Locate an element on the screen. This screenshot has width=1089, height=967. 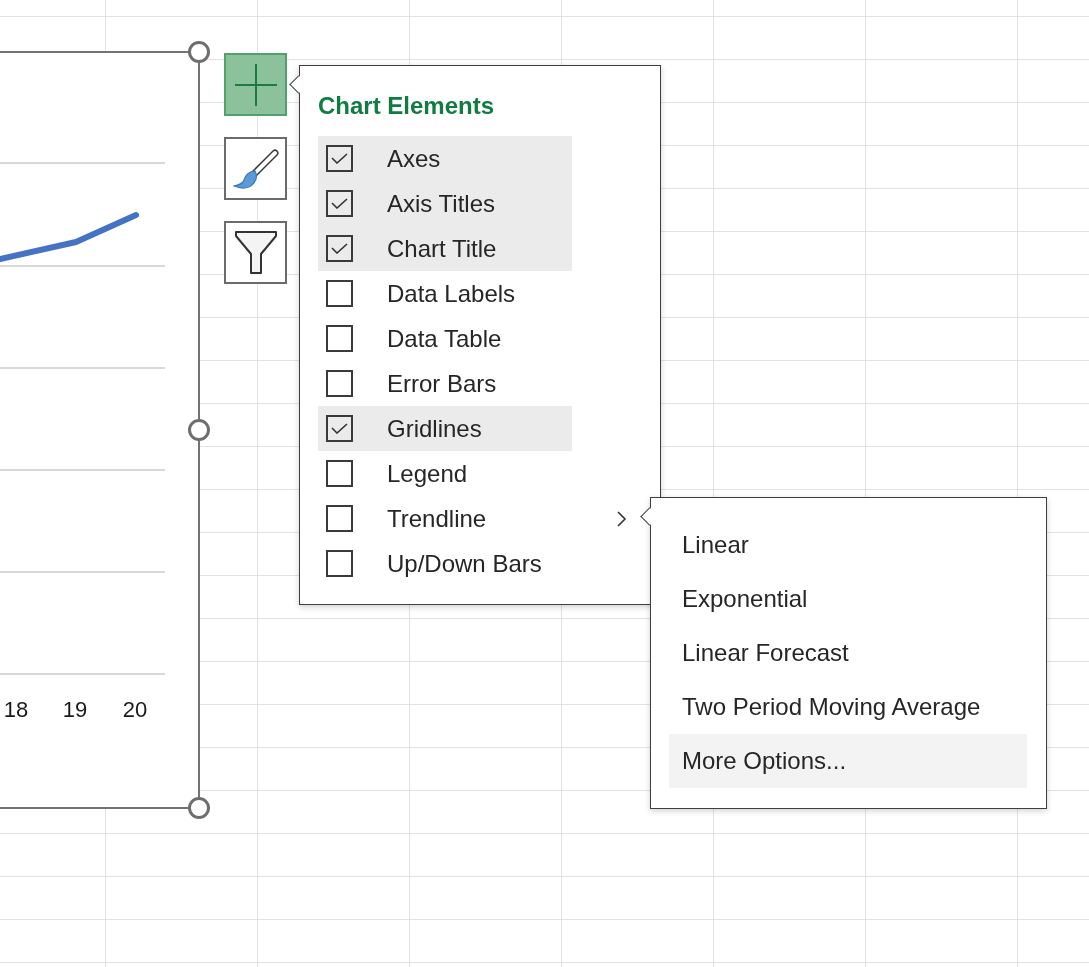
chart-element-item: Legend is located at coordinates (445, 473).